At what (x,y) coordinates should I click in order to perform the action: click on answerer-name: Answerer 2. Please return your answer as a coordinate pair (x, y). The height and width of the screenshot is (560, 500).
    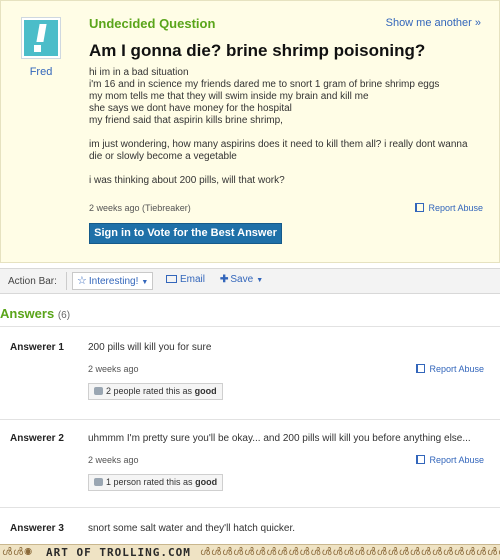
    Looking at the image, I should click on (37, 438).